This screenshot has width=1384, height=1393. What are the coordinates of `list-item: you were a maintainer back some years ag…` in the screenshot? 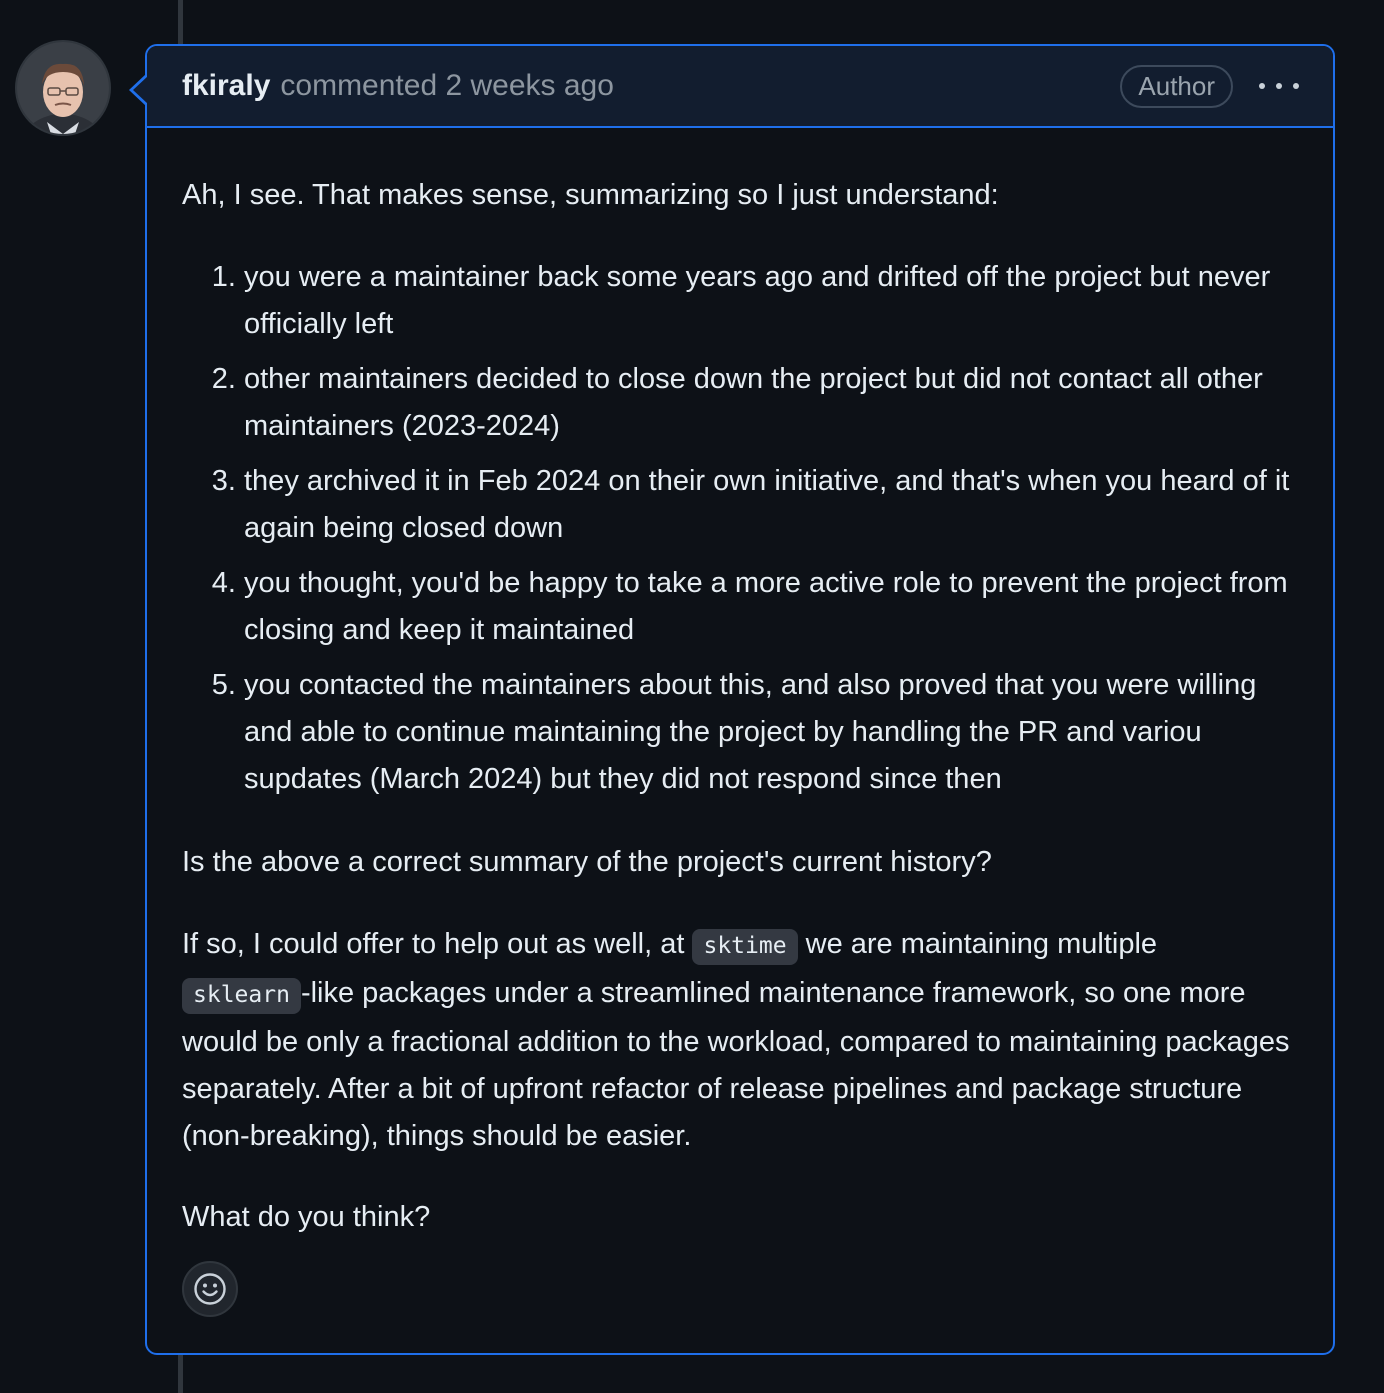 It's located at (771, 301).